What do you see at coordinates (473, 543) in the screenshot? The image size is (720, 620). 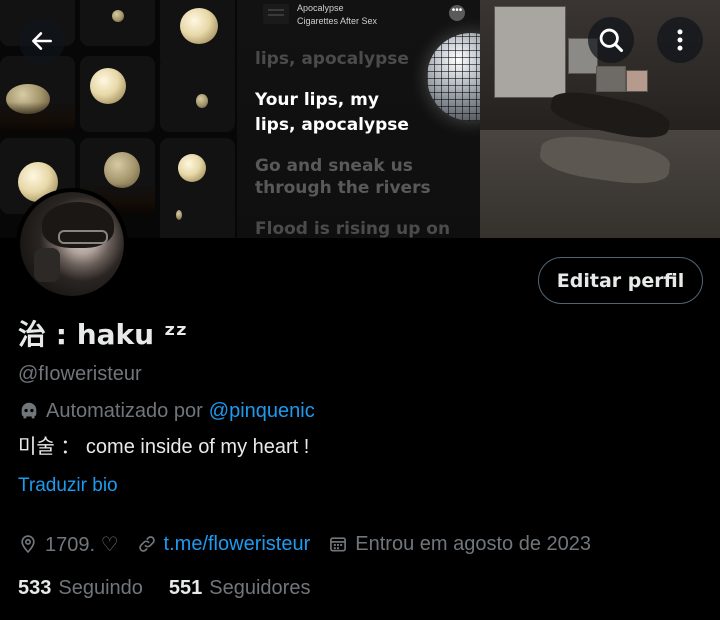 I see `joined-date: Entrou em agosto de 2023` at bounding box center [473, 543].